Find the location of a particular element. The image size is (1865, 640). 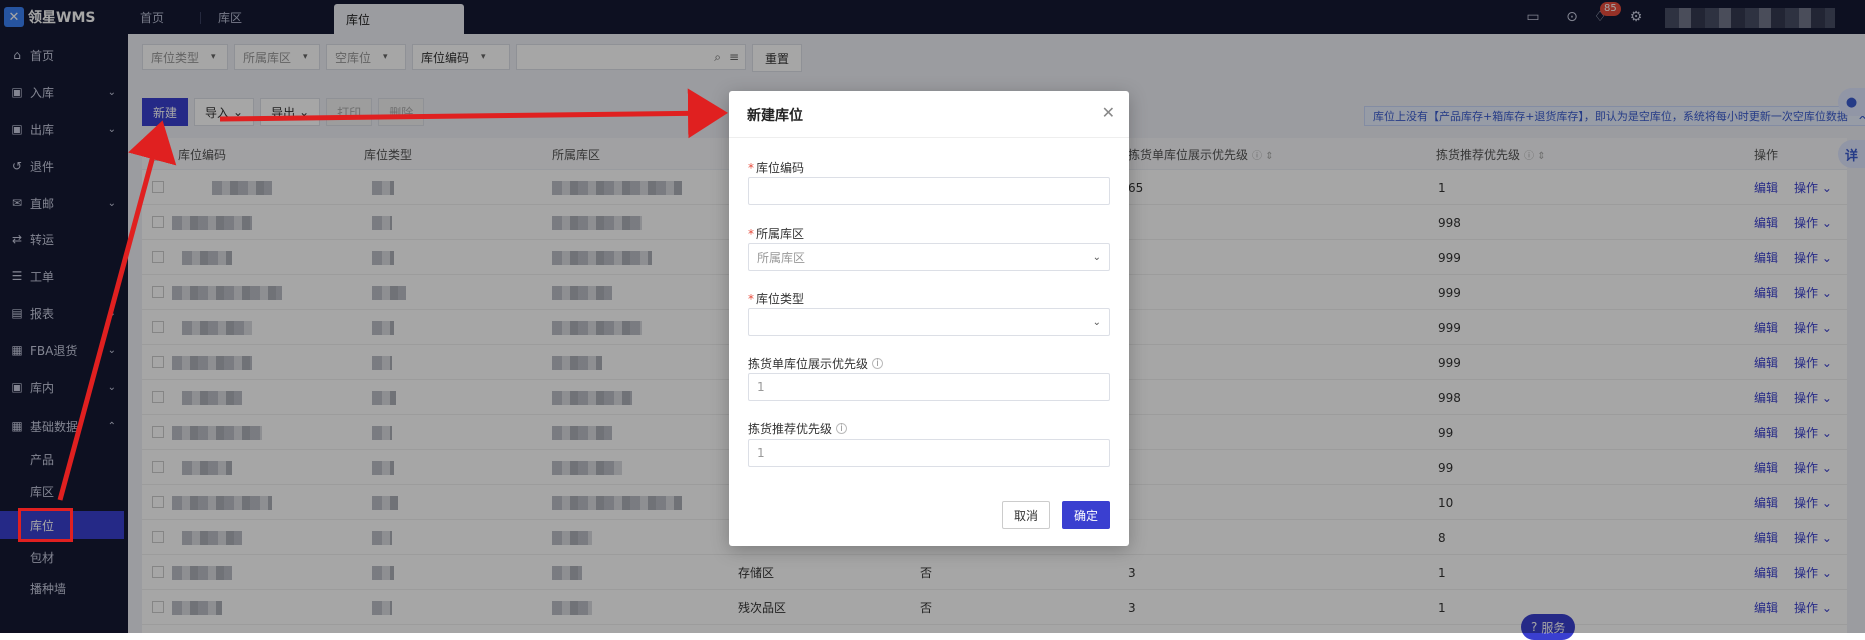

pick-priority-input: 1 is located at coordinates (929, 453).